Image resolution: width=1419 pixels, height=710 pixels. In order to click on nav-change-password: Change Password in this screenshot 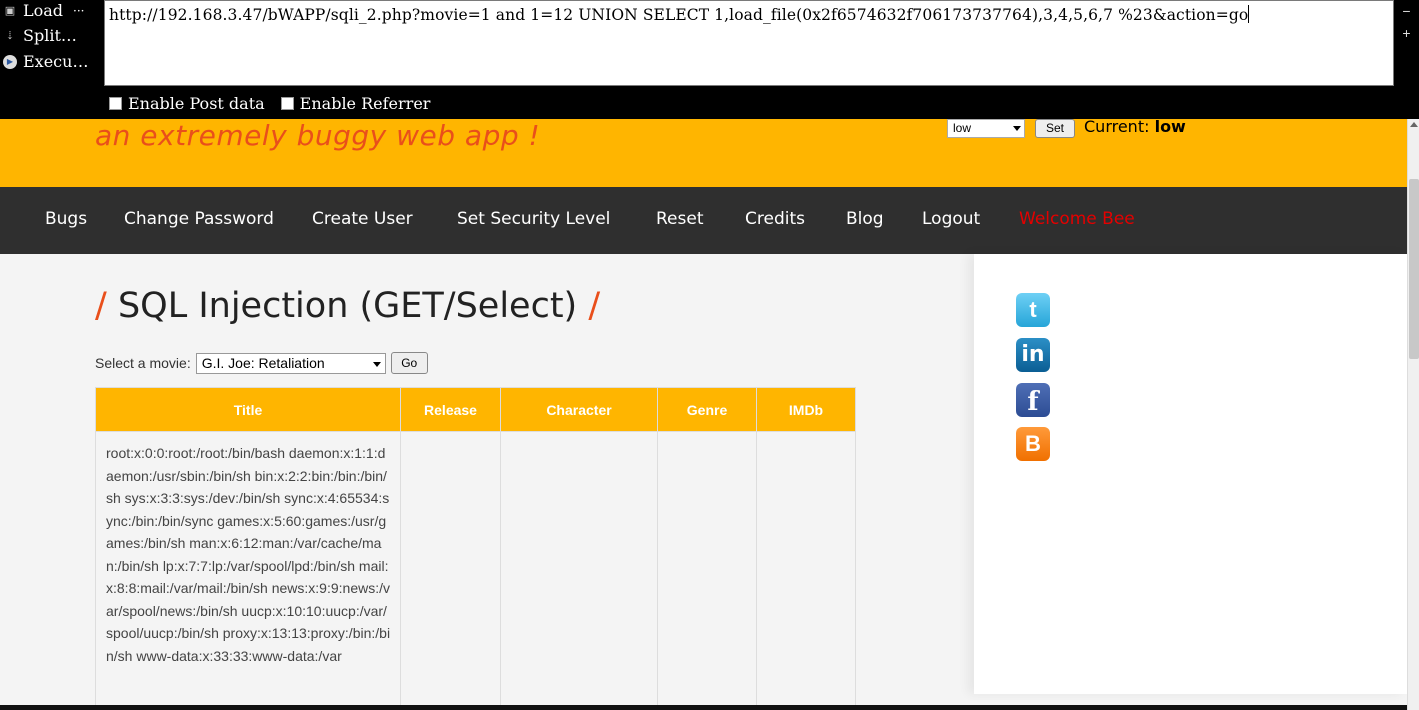, I will do `click(199, 219)`.